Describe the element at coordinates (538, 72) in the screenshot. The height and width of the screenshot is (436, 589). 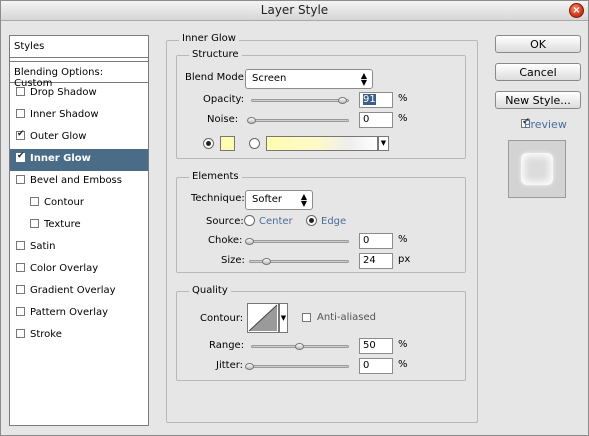
I see `cancel-button: Cancel` at that location.